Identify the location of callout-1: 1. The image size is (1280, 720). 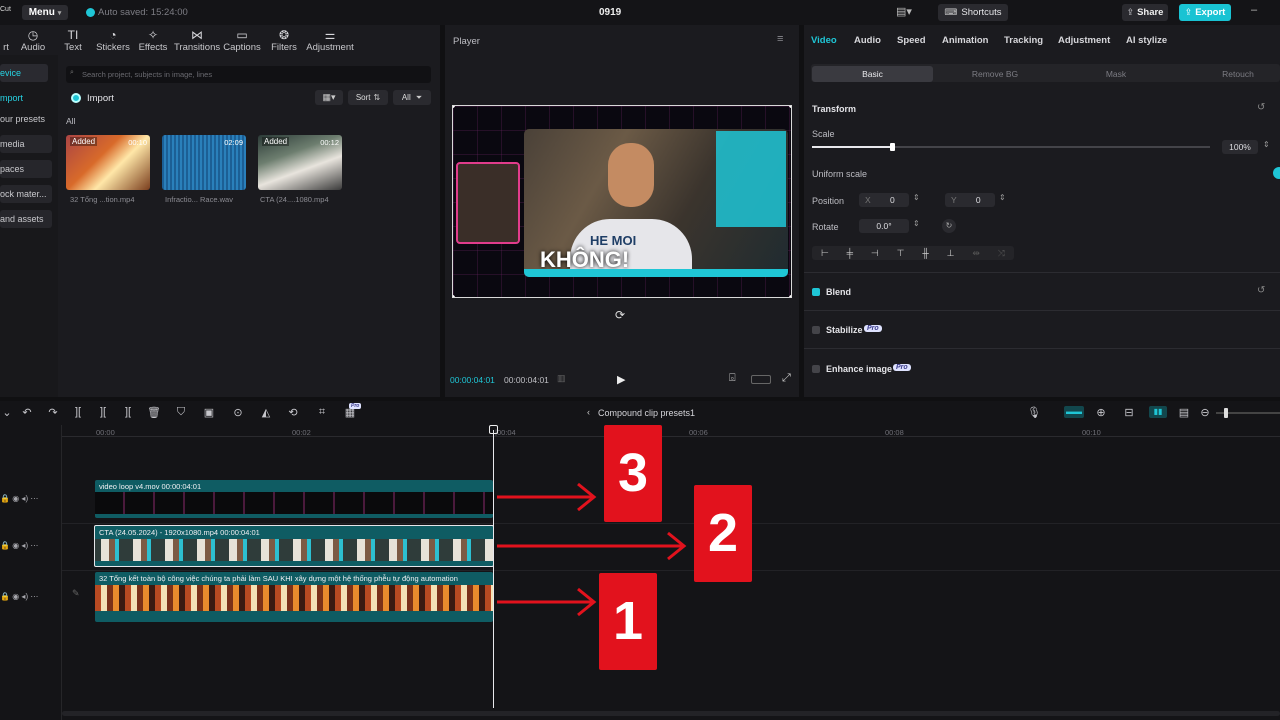
(628, 621).